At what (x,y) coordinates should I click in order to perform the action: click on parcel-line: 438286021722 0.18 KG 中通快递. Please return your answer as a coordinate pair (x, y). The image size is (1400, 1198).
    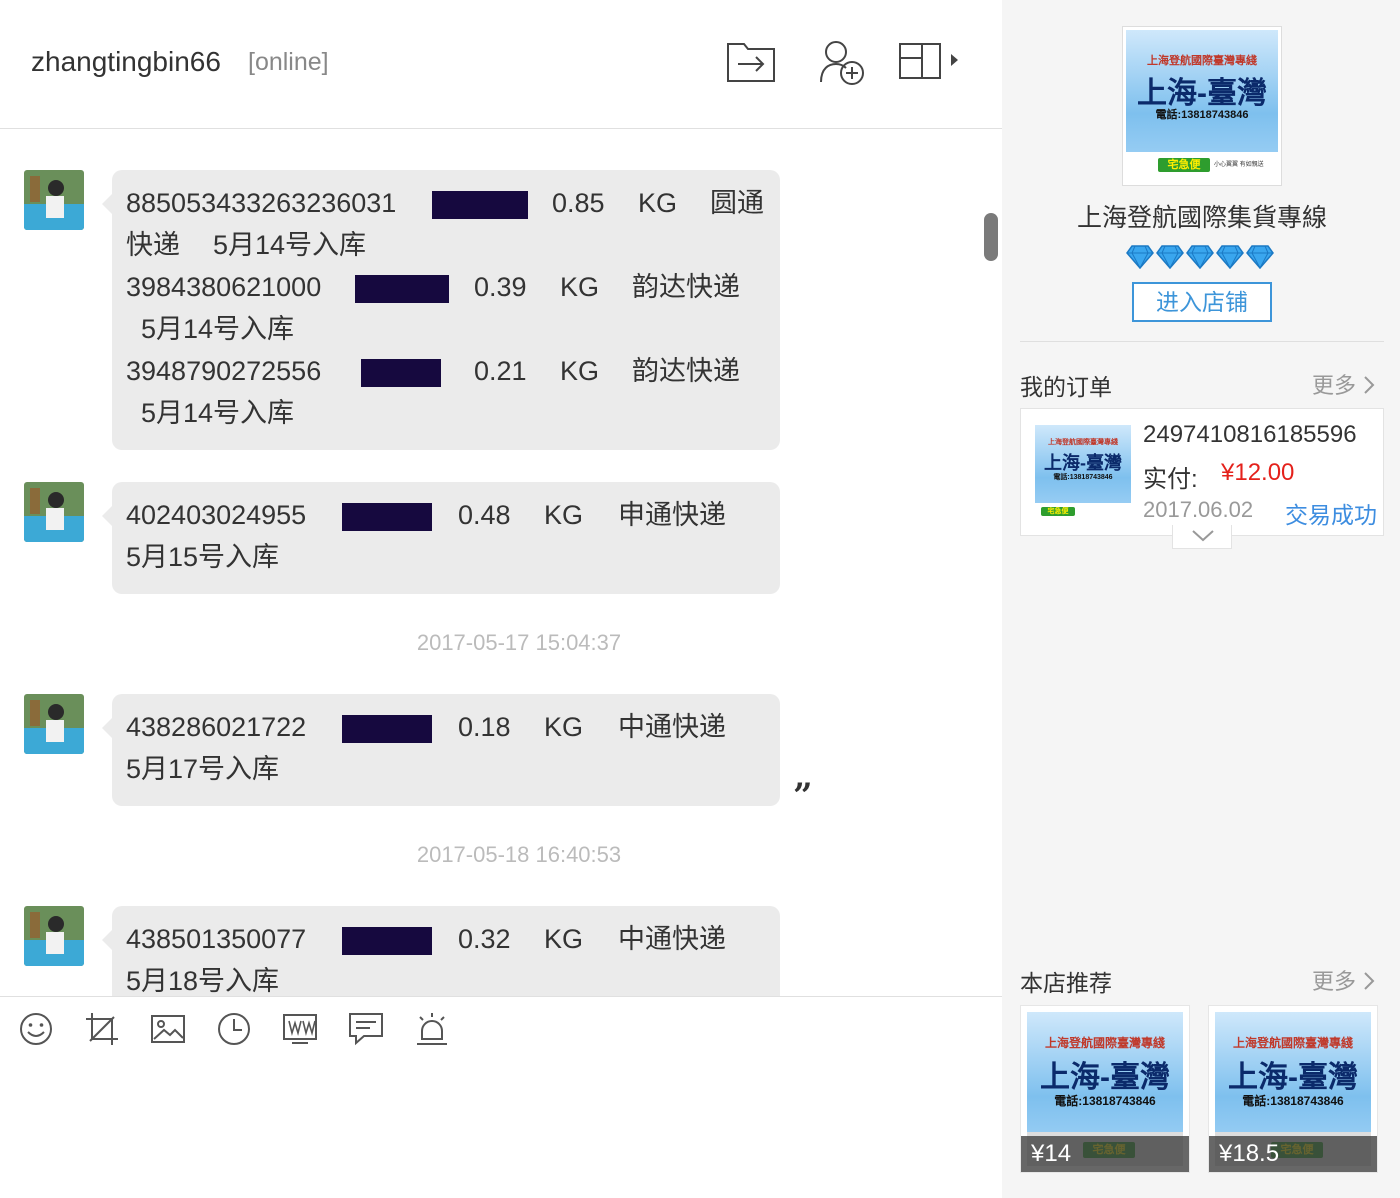
    Looking at the image, I should click on (446, 727).